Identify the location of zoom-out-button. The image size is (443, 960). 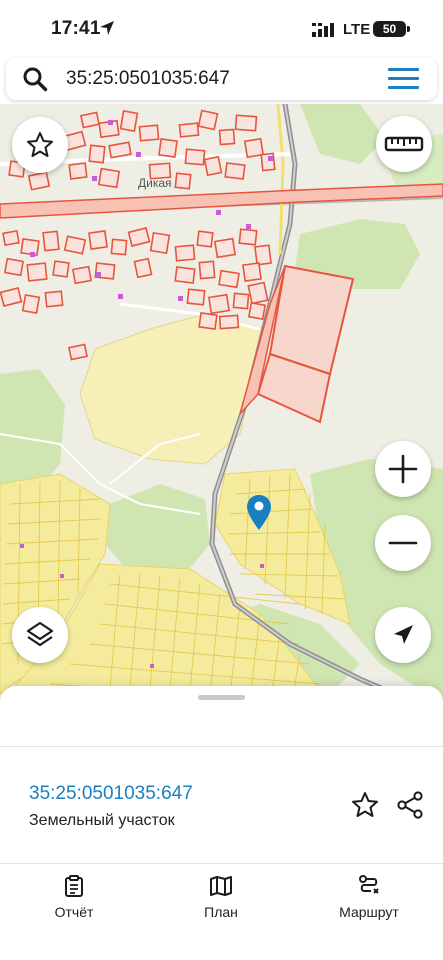
(403, 543).